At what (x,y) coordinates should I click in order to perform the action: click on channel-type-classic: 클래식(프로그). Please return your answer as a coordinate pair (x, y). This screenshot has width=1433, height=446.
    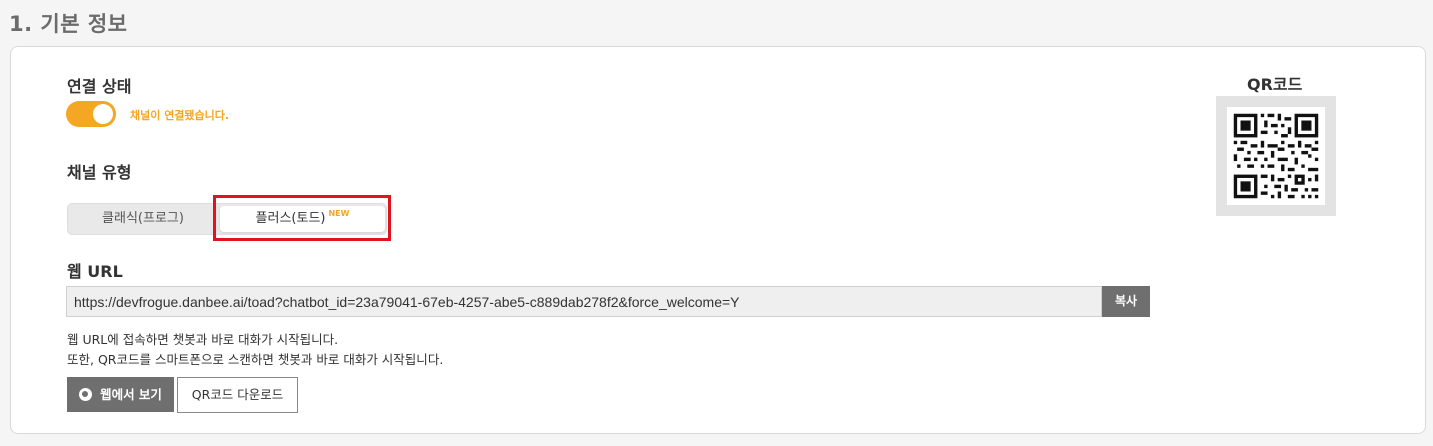
    Looking at the image, I should click on (143, 219).